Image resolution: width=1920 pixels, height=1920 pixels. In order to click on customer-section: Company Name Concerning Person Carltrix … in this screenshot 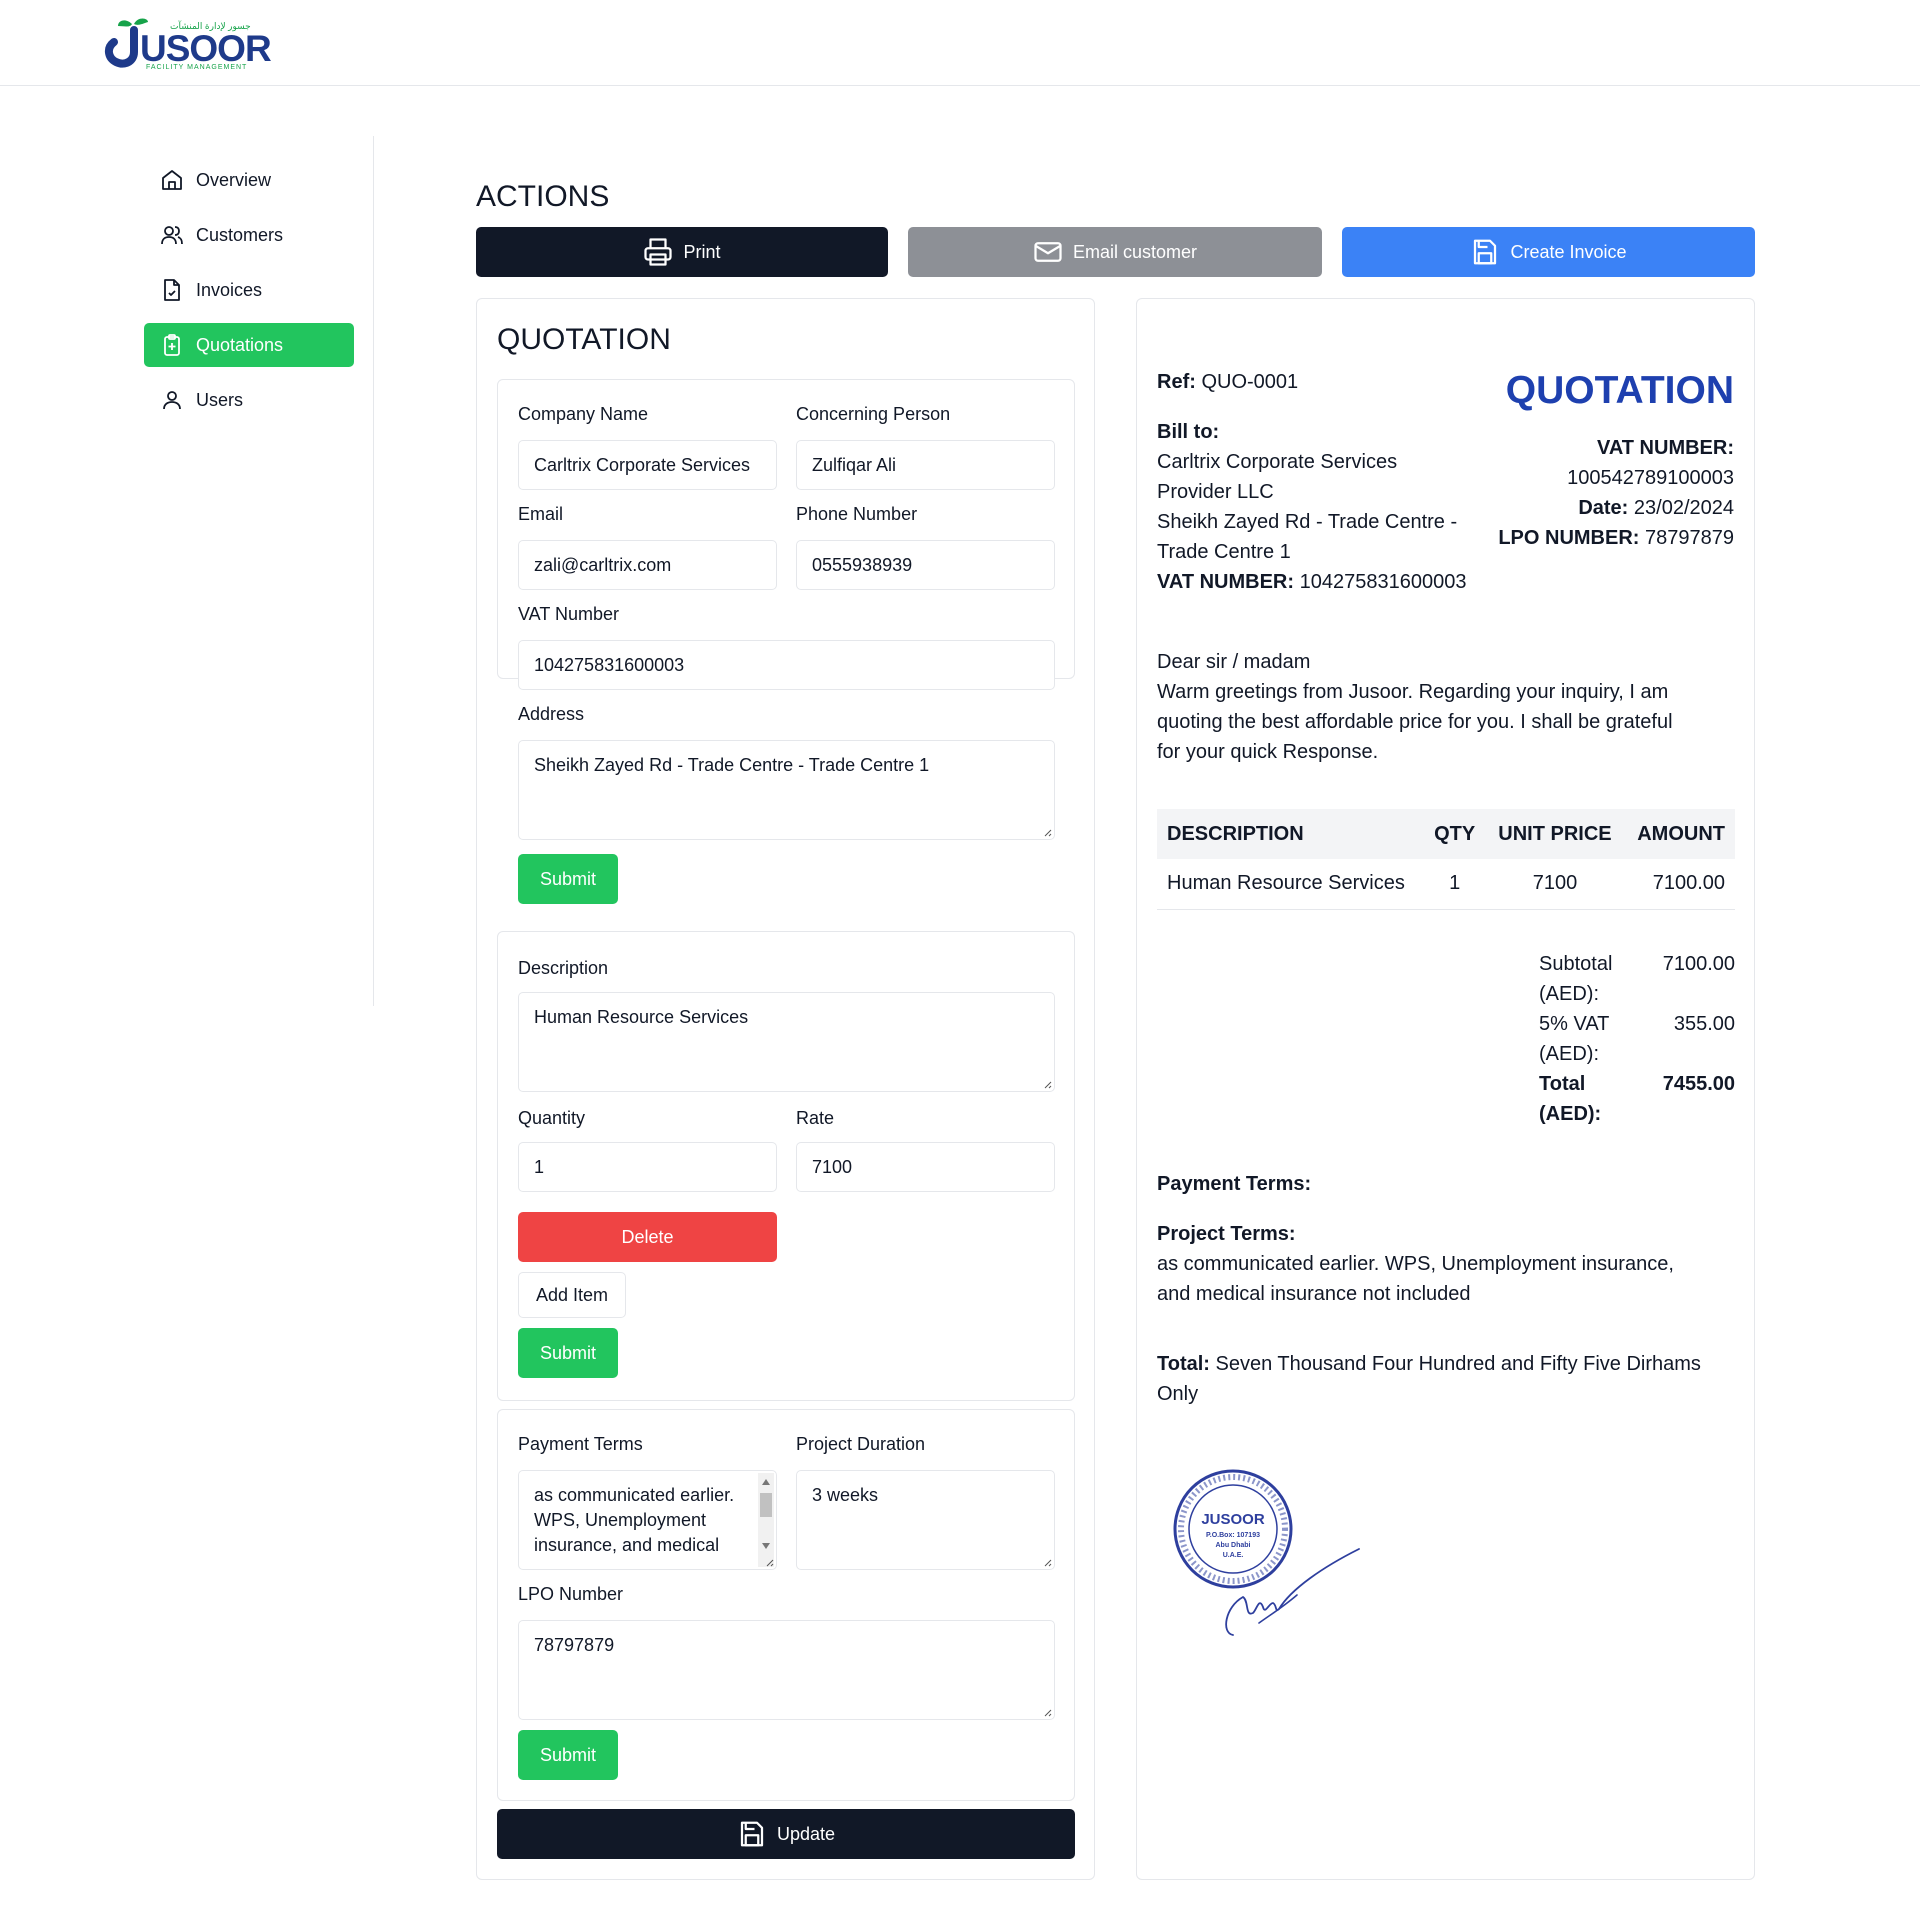, I will do `click(786, 641)`.